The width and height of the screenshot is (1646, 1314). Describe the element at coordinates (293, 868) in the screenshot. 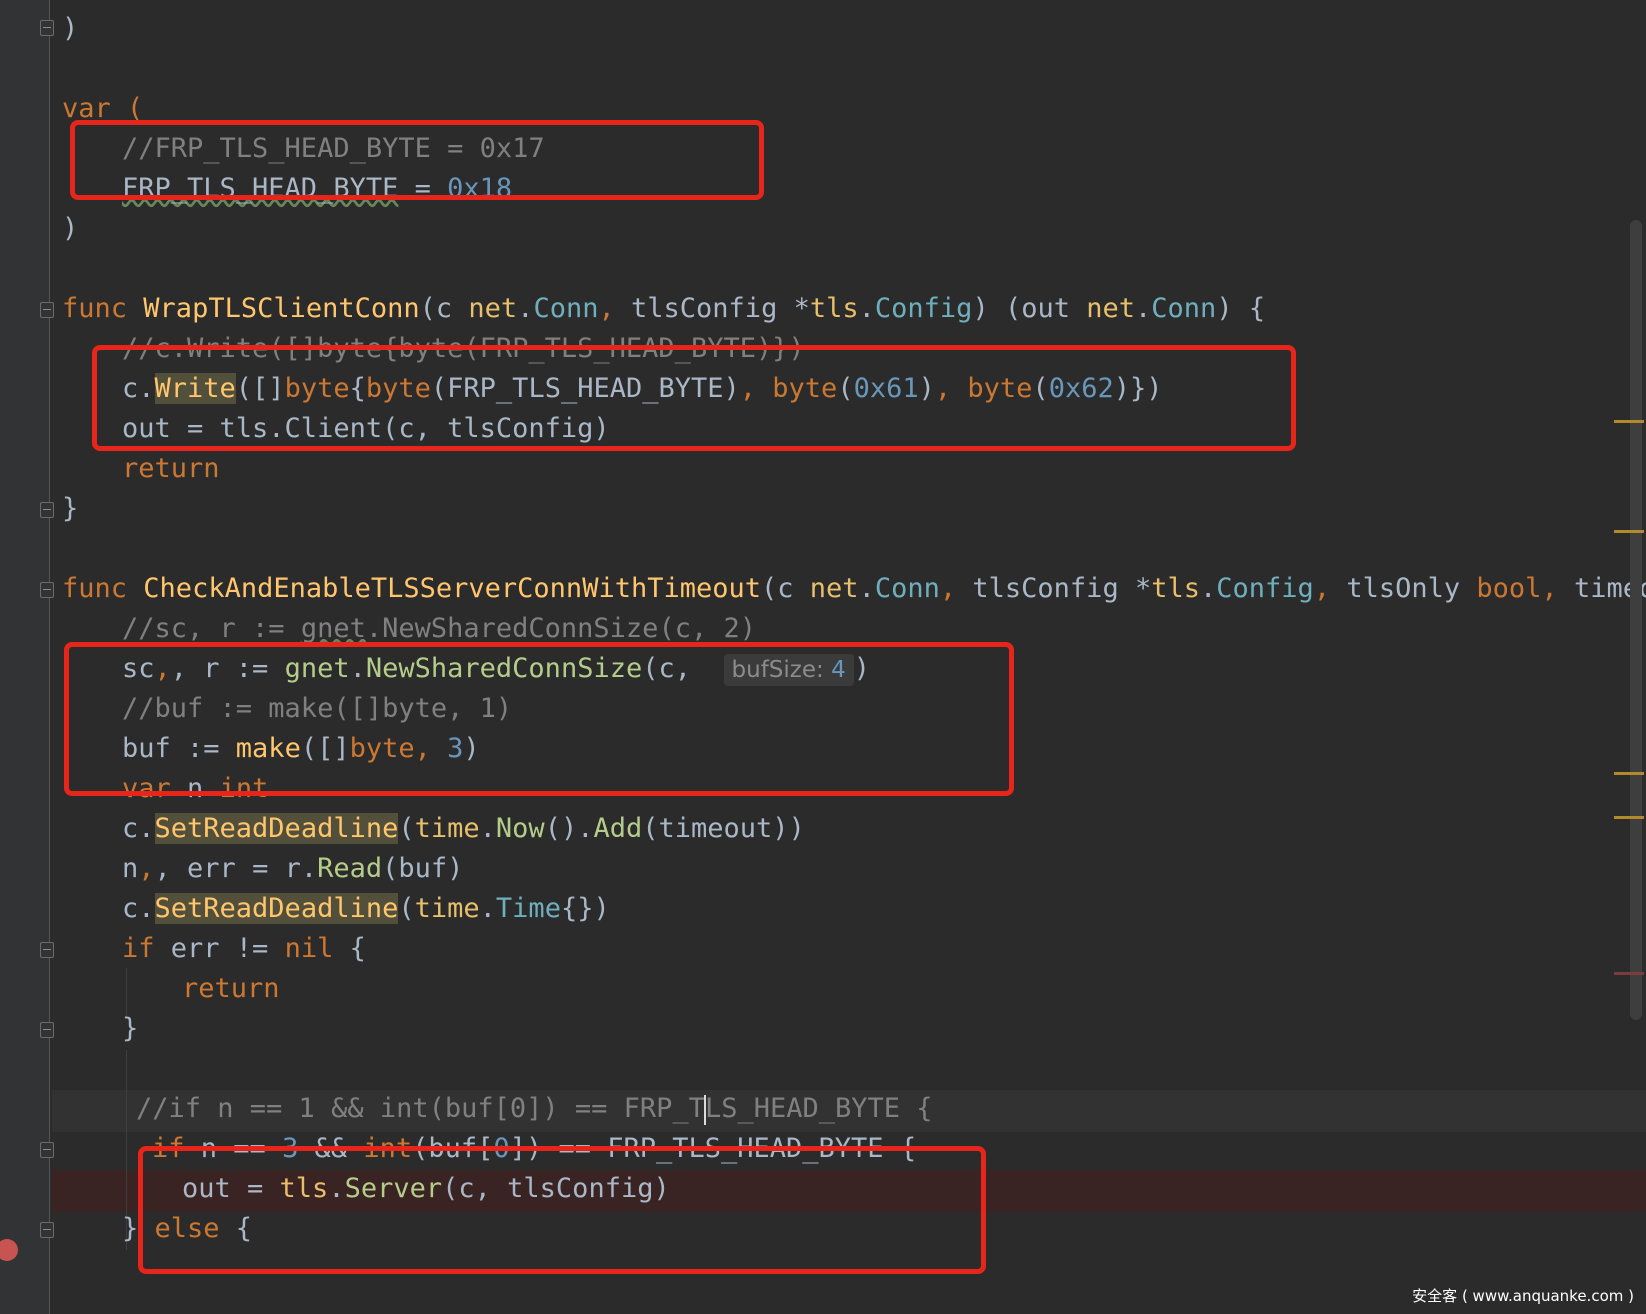

I see `code-line: n,, err = r.Read(buf)` at that location.